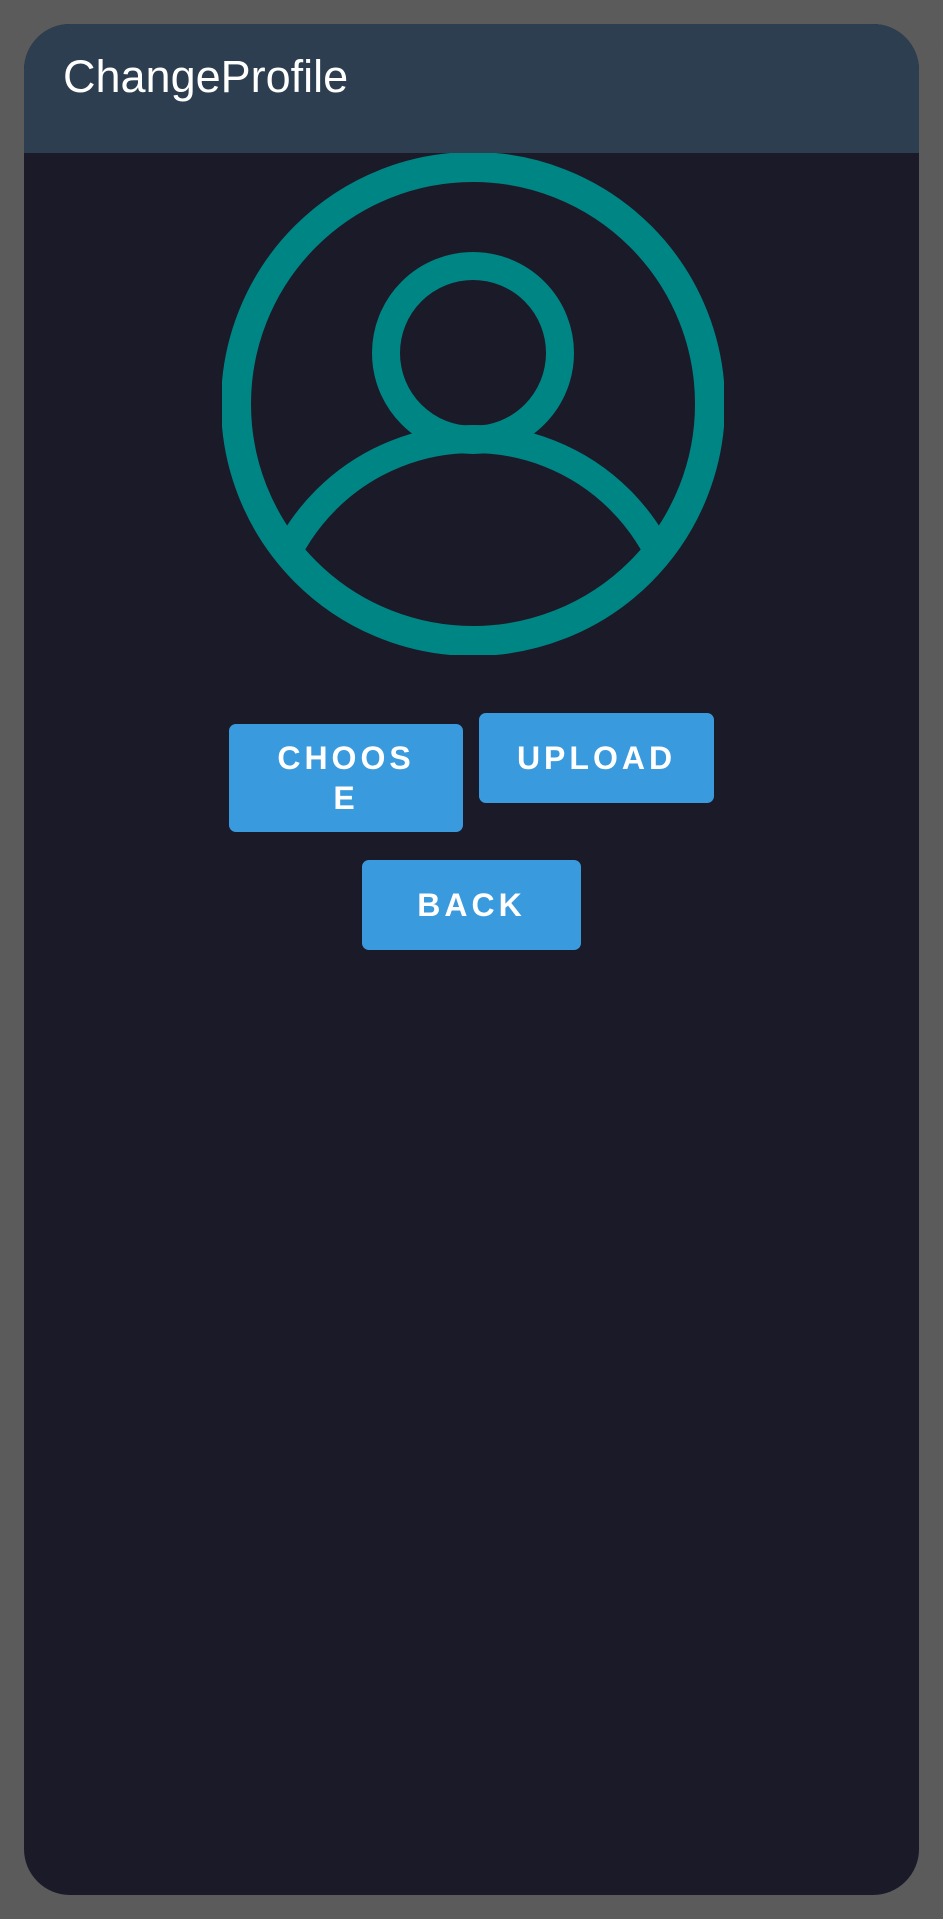 The width and height of the screenshot is (943, 1919). I want to click on account-circle-icon, so click(473, 404).